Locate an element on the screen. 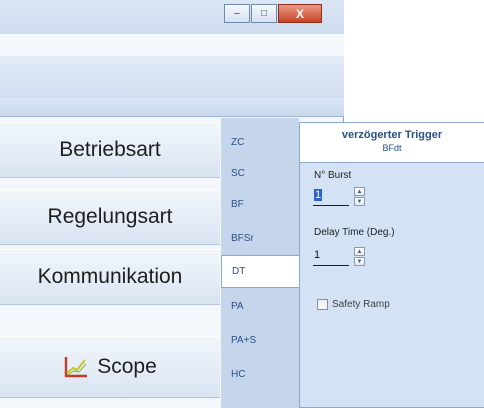 This screenshot has width=484, height=408. delay-increment-button: ▲ is located at coordinates (359, 251).